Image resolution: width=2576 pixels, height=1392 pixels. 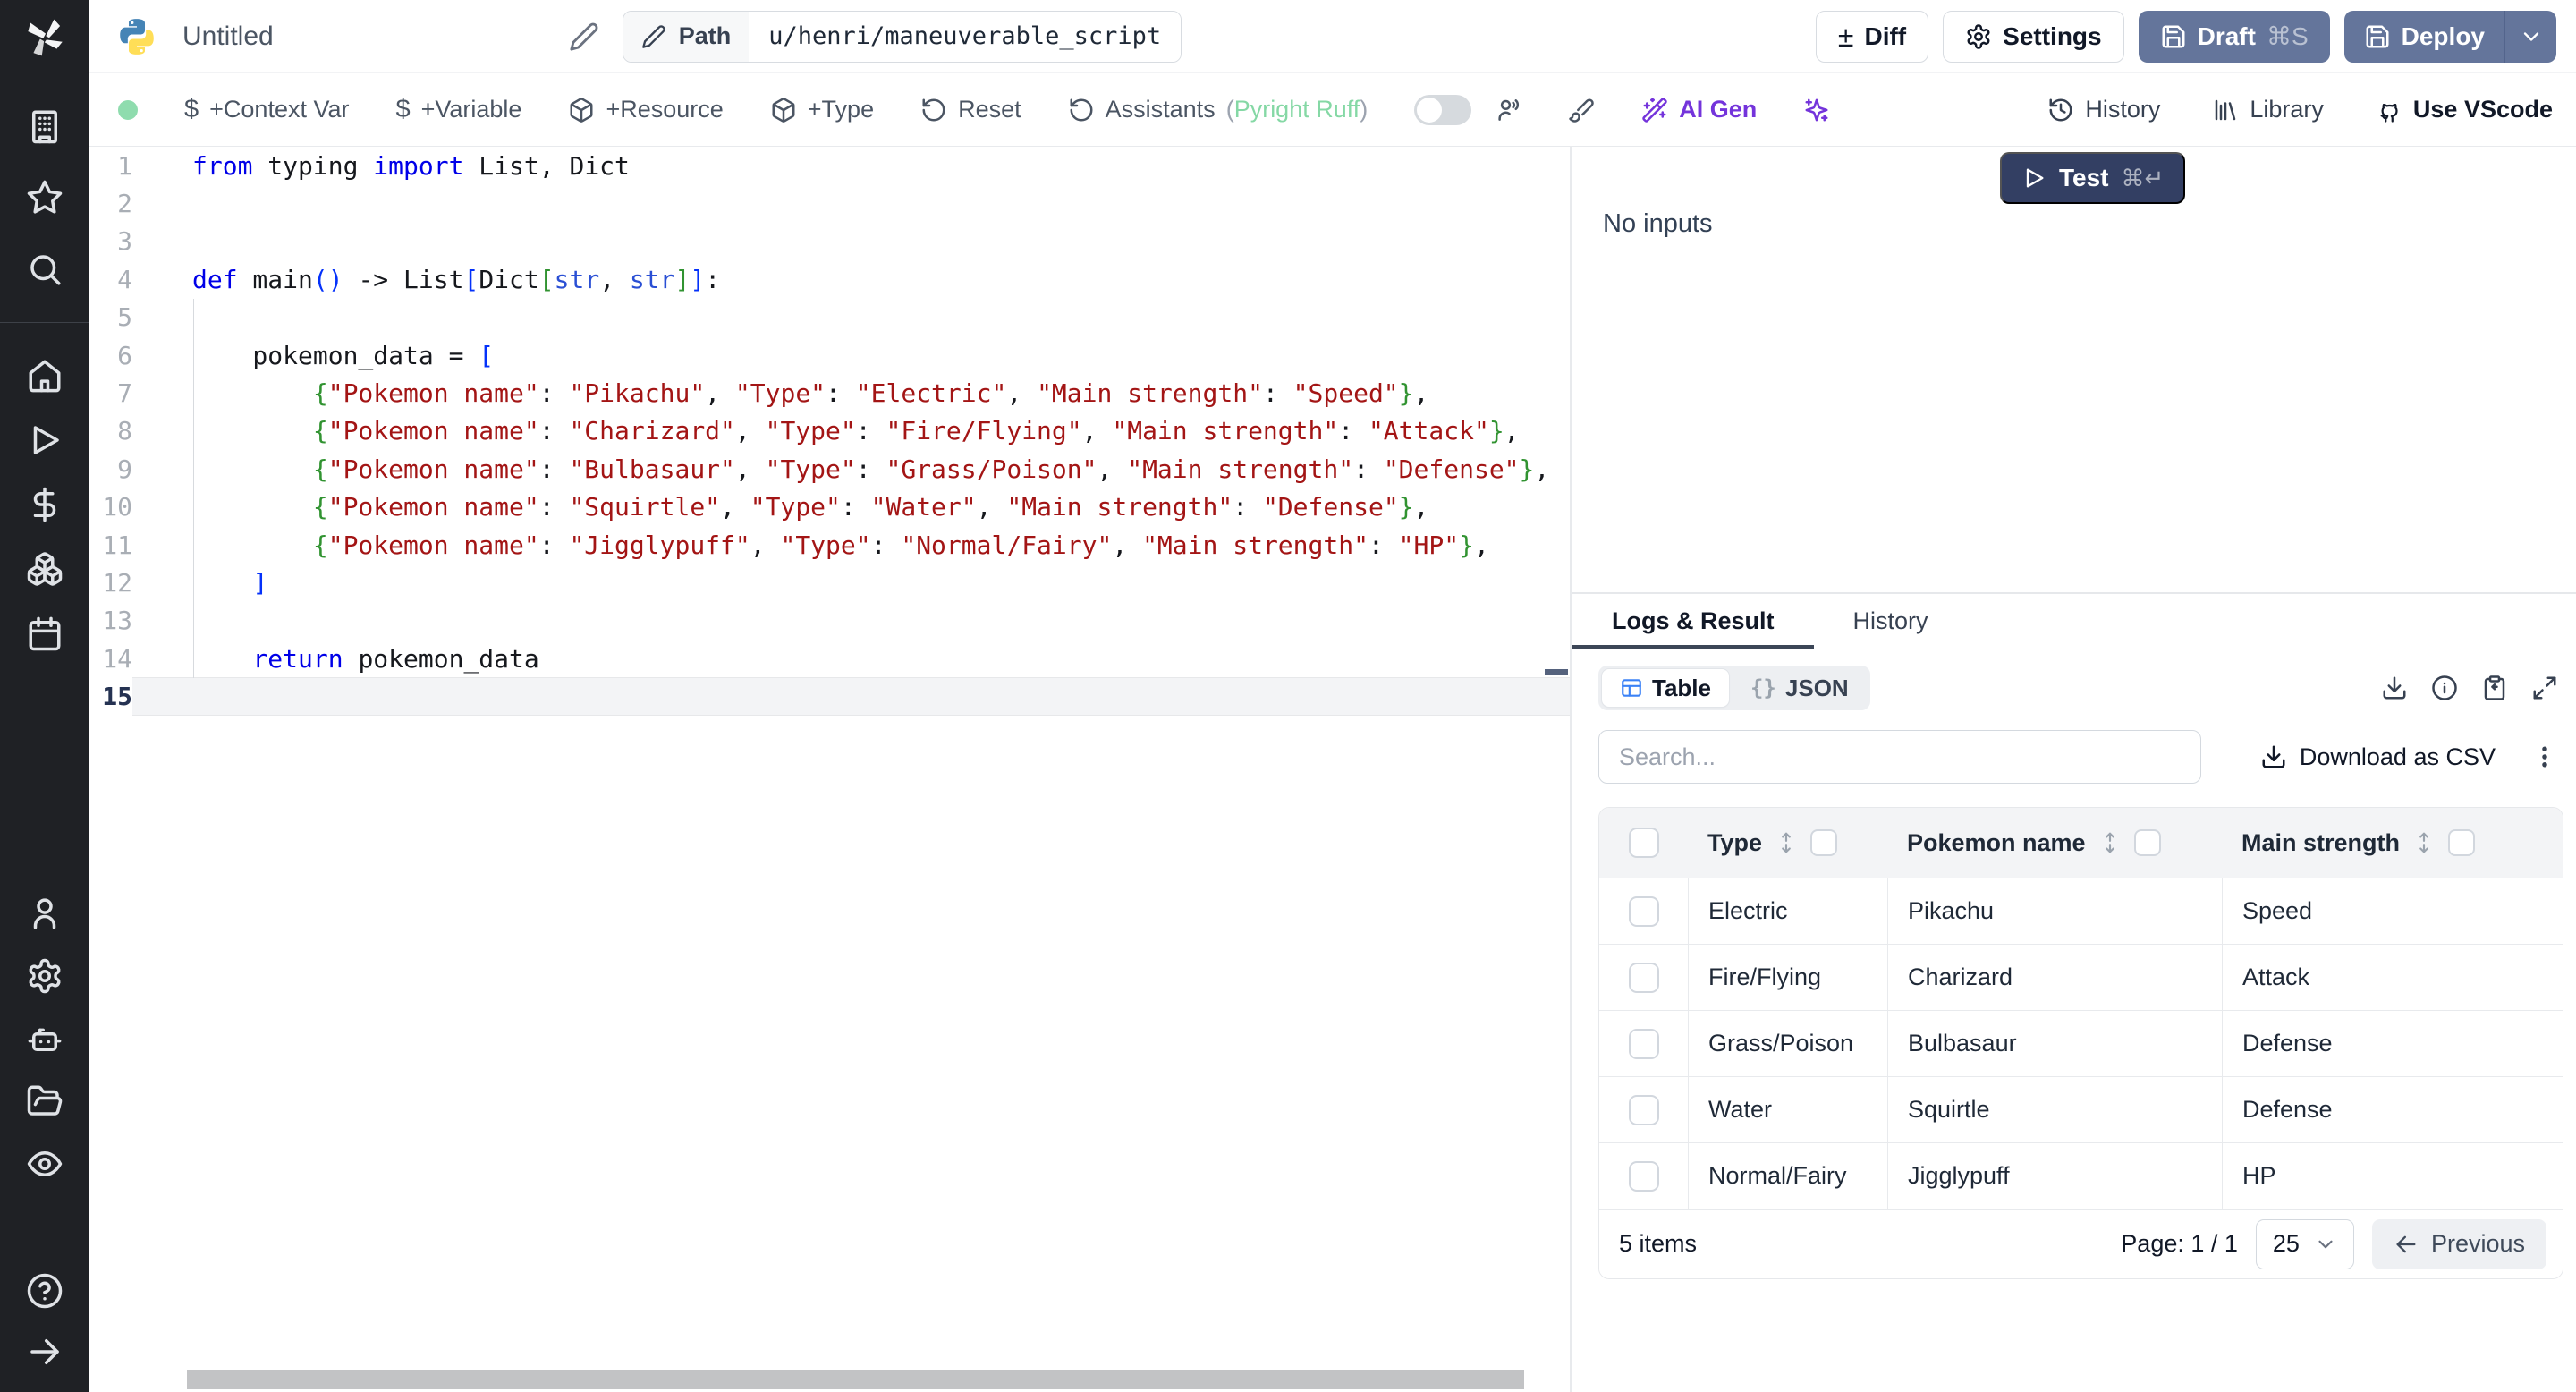 I want to click on favorites-star-icon, so click(x=44, y=197).